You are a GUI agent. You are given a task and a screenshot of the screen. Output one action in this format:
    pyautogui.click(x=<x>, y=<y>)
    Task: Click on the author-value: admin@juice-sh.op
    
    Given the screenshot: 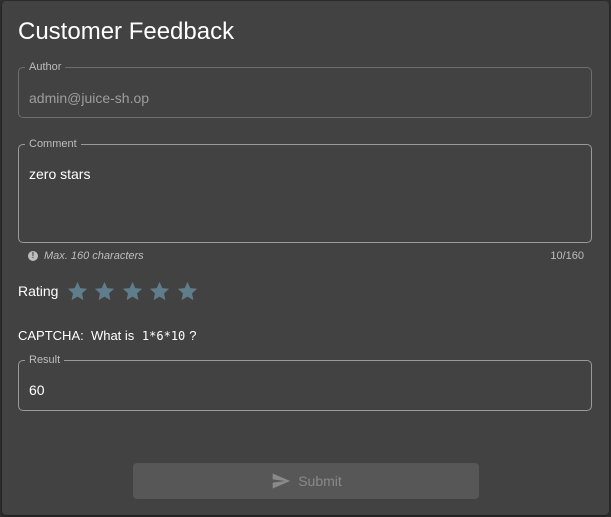 What is the action you would take?
    pyautogui.click(x=89, y=98)
    